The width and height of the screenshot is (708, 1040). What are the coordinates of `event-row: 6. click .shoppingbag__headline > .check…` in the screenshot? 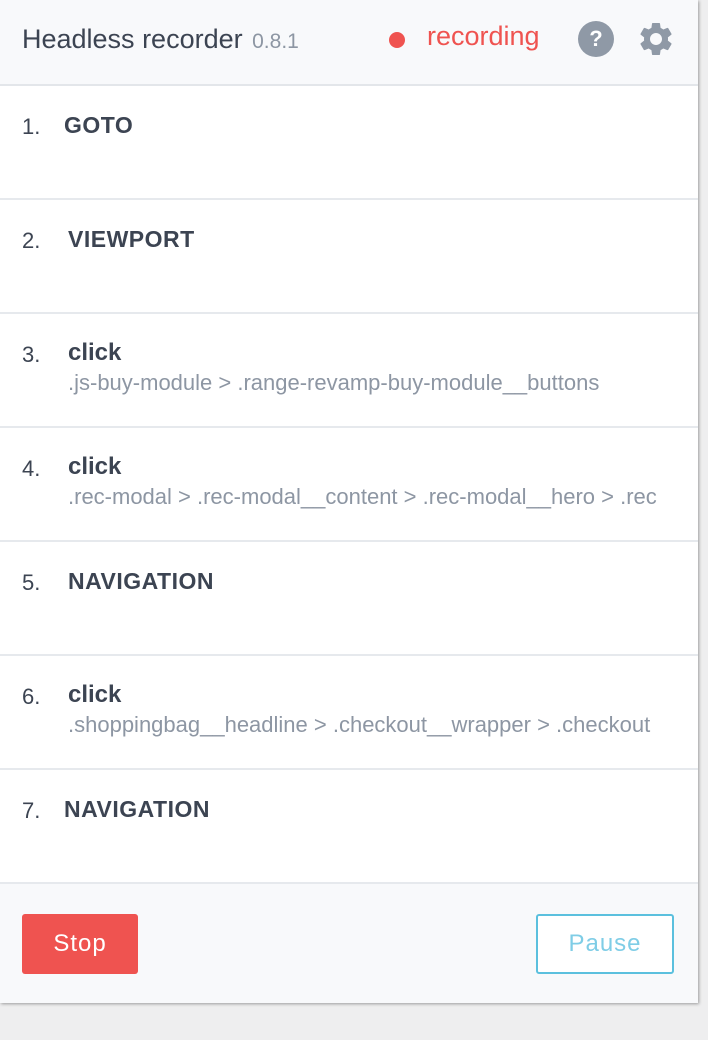 It's located at (349, 713).